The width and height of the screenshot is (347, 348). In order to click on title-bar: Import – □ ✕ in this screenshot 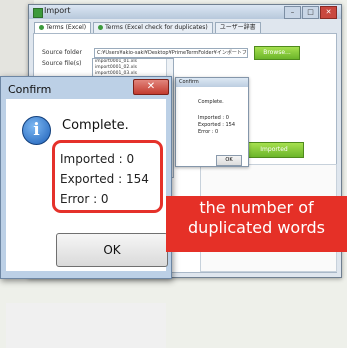, I will do `click(185, 12)`.